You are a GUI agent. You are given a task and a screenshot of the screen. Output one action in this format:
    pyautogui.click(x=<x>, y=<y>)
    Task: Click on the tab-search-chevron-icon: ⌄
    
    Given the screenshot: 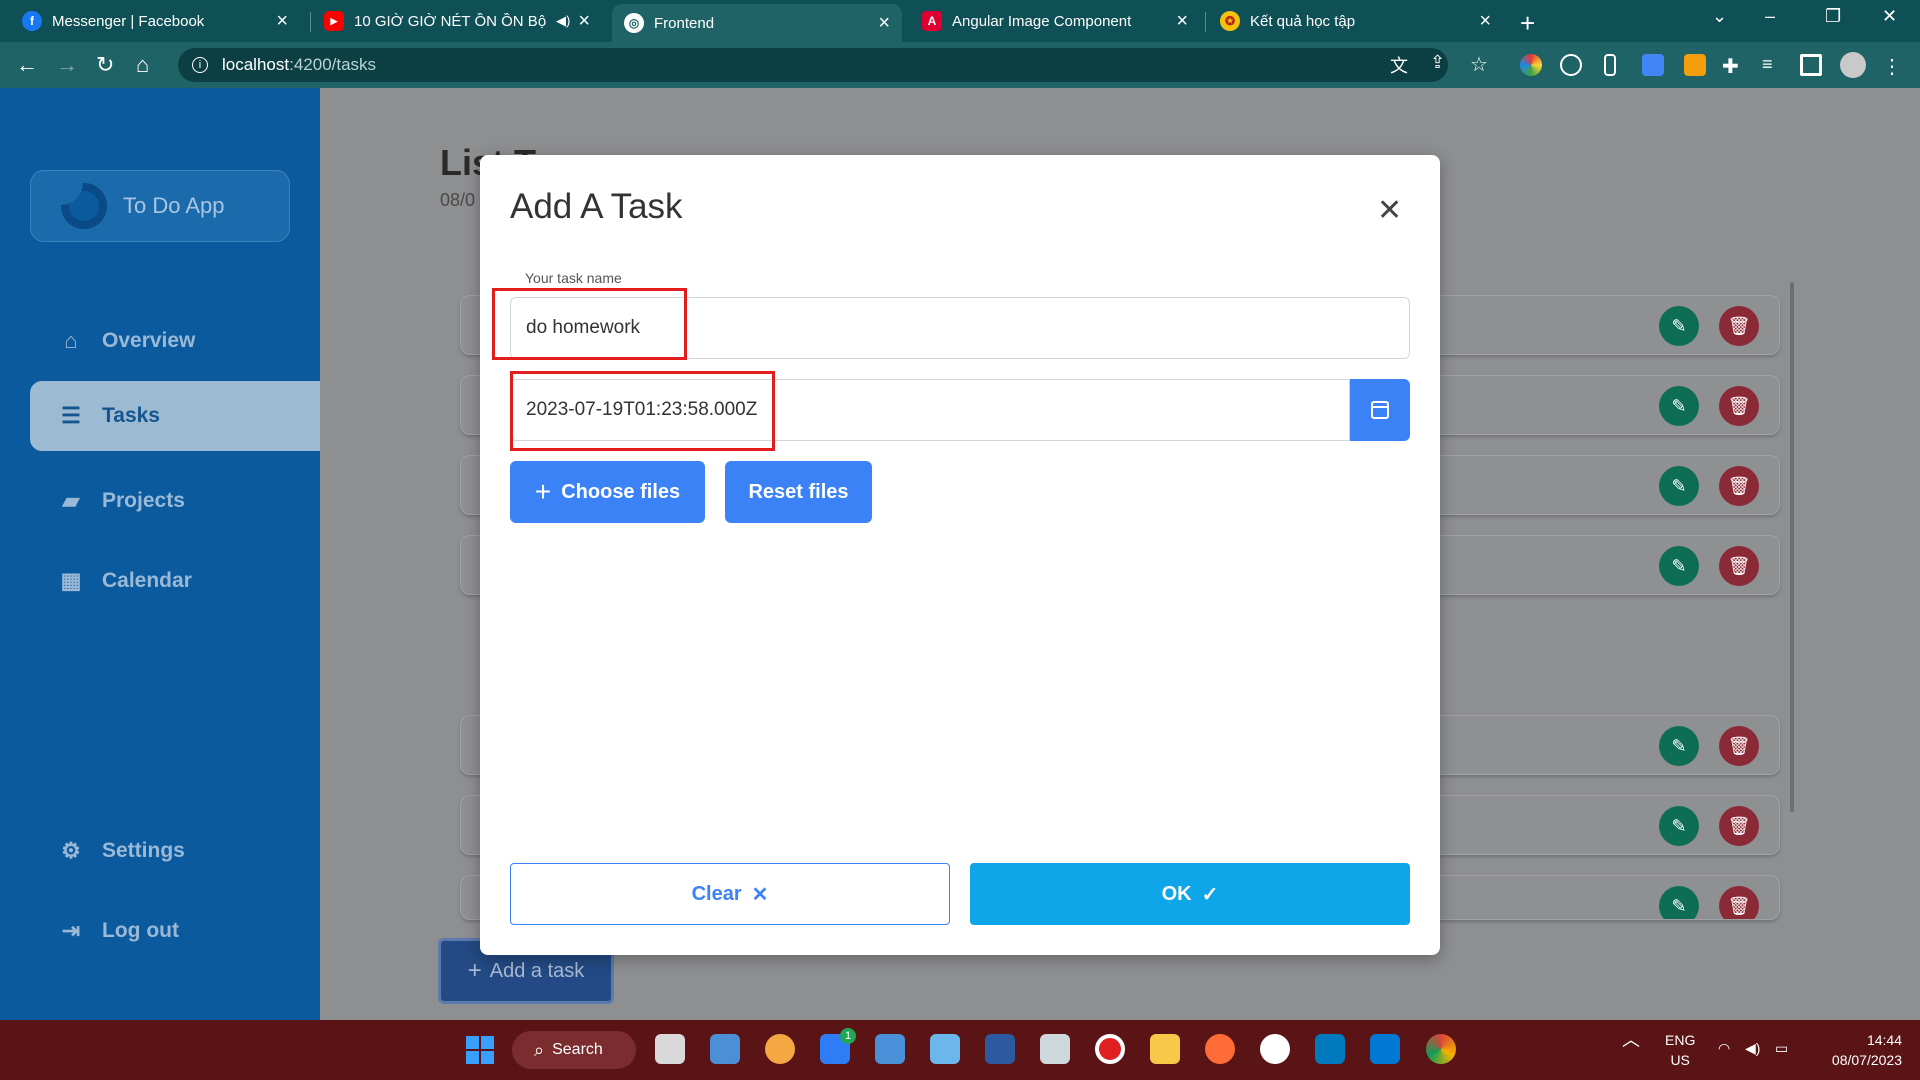 What is the action you would take?
    pyautogui.click(x=1719, y=16)
    